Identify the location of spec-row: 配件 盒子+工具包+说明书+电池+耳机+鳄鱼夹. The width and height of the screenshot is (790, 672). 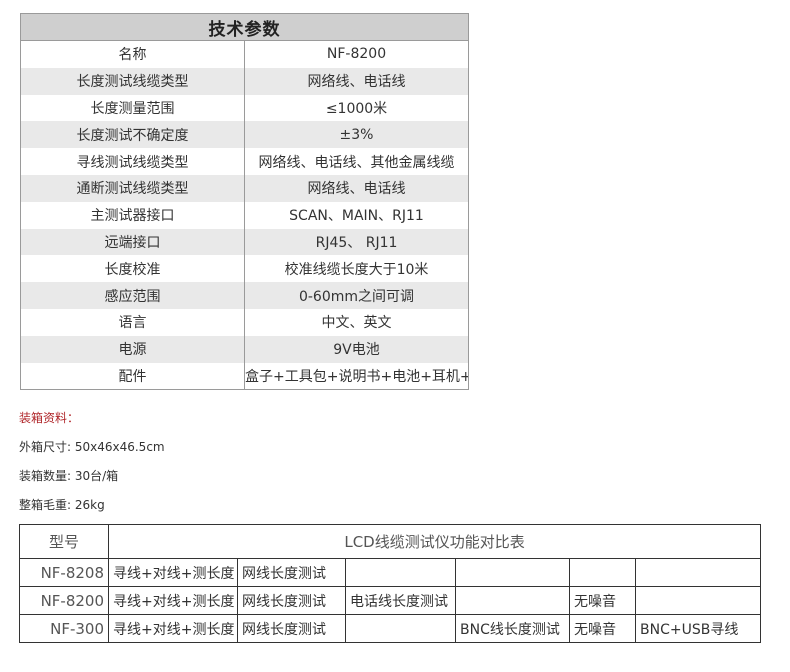
(244, 376).